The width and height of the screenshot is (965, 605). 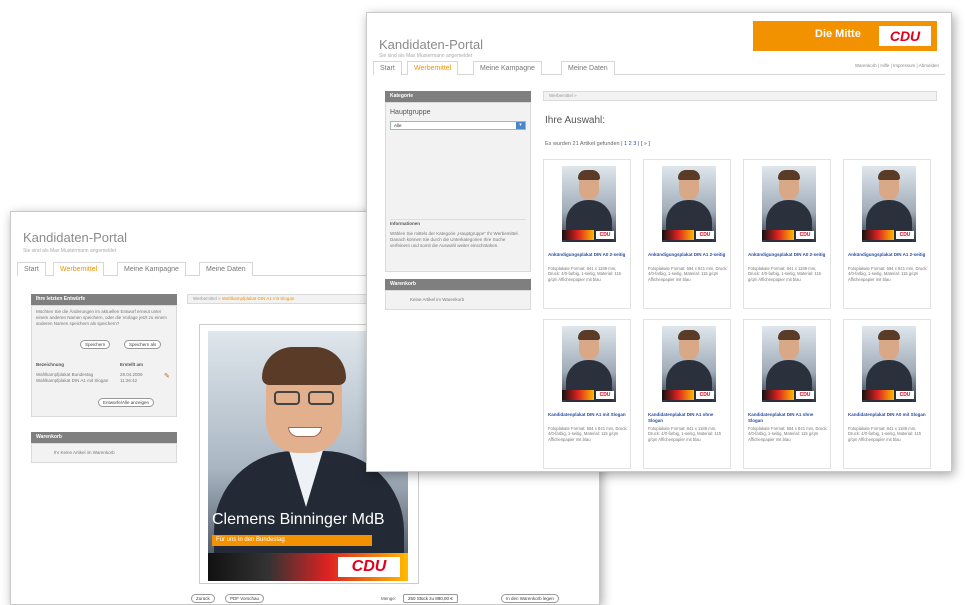 I want to click on edit-pencil-icon: ✎, so click(x=167, y=376).